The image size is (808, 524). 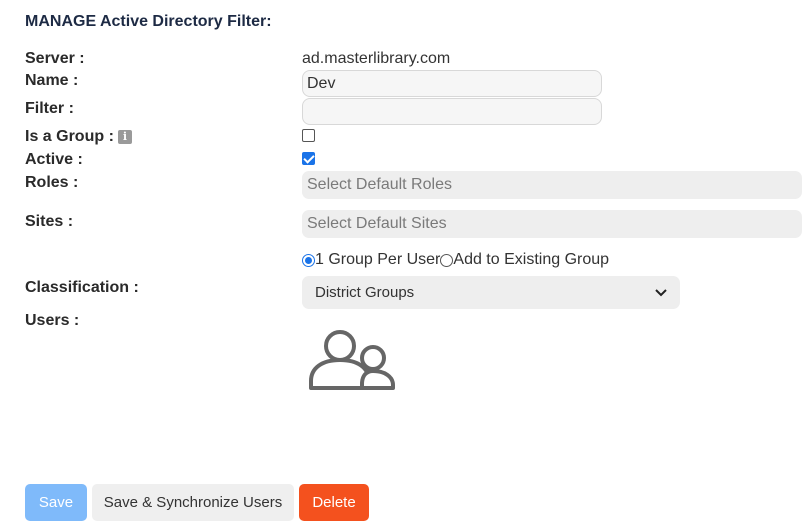 What do you see at coordinates (552, 185) in the screenshot?
I see `roles-multiselect: Select Default Roles` at bounding box center [552, 185].